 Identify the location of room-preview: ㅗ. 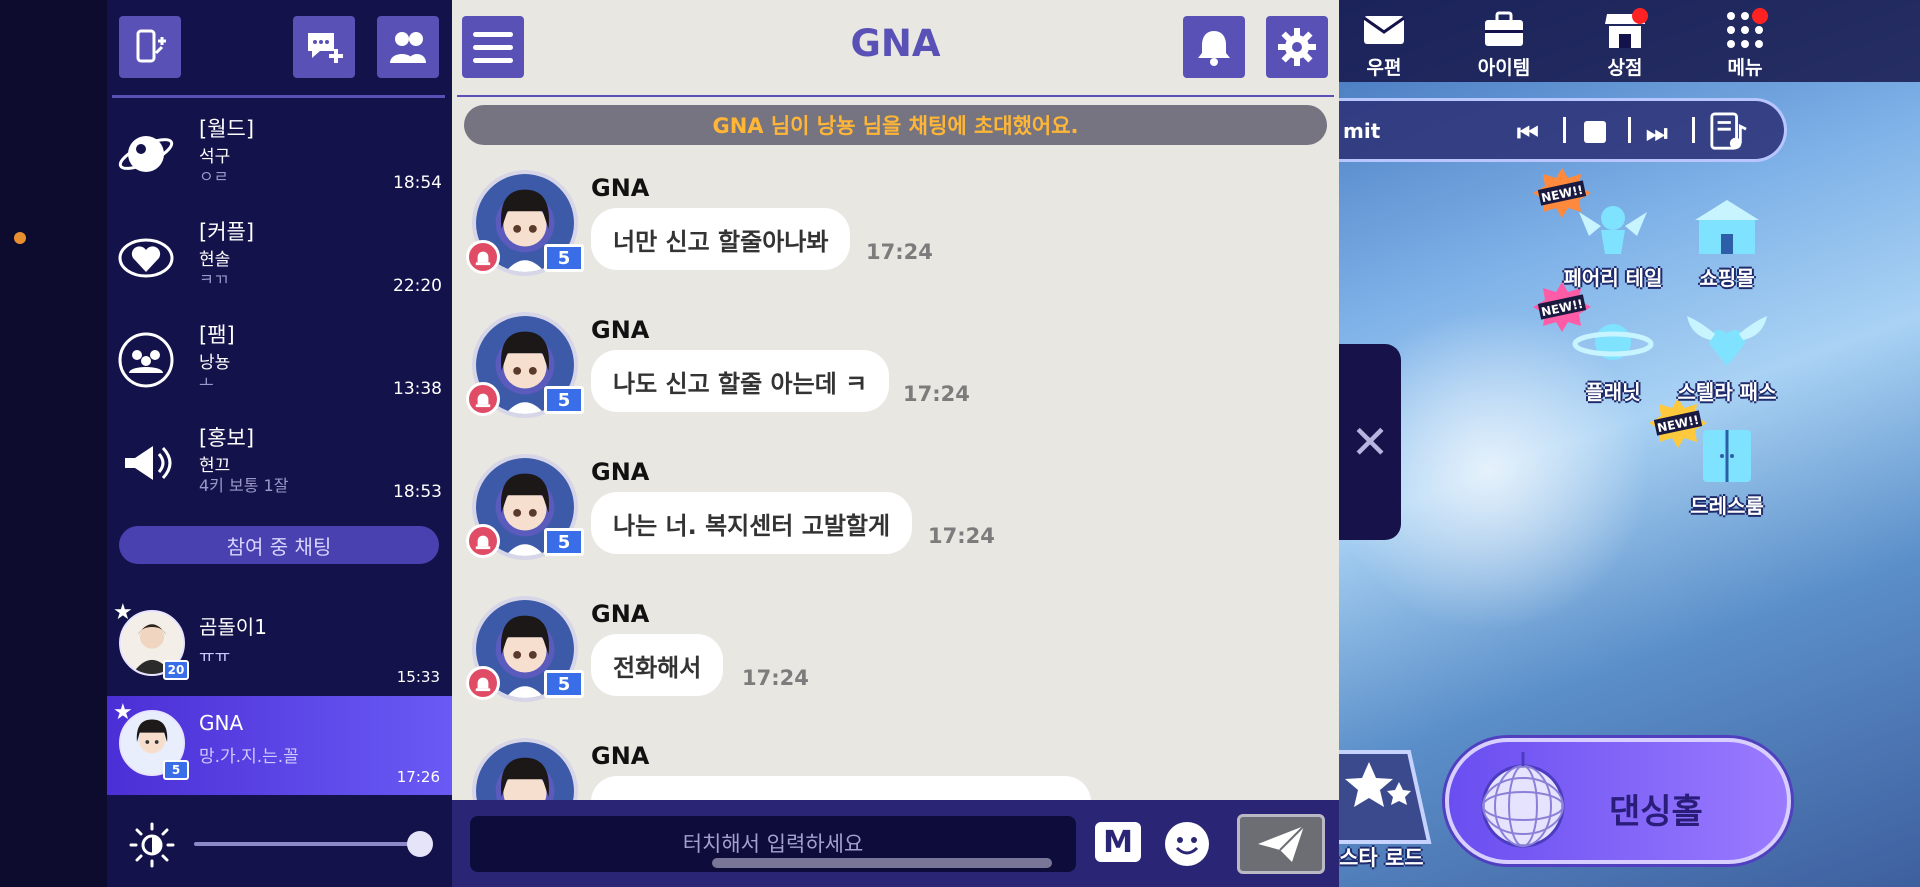
(206, 382).